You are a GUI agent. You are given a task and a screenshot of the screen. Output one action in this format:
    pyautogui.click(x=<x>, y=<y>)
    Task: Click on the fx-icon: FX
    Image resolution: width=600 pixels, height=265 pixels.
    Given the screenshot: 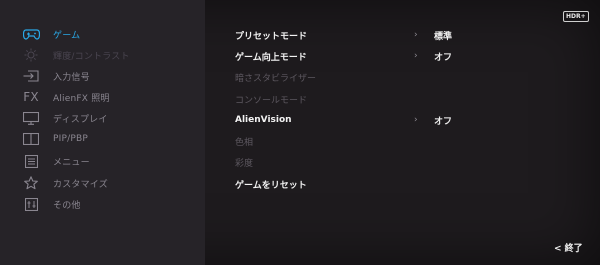 What is the action you would take?
    pyautogui.click(x=31, y=97)
    